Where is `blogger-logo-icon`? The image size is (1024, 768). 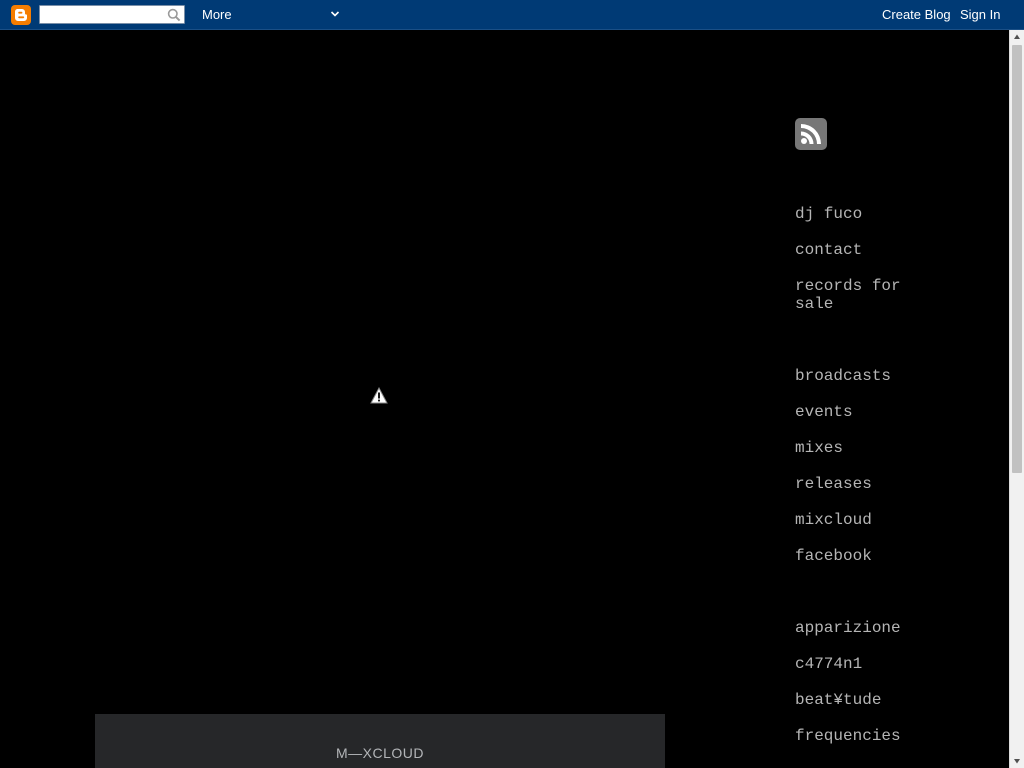 blogger-logo-icon is located at coordinates (21, 15).